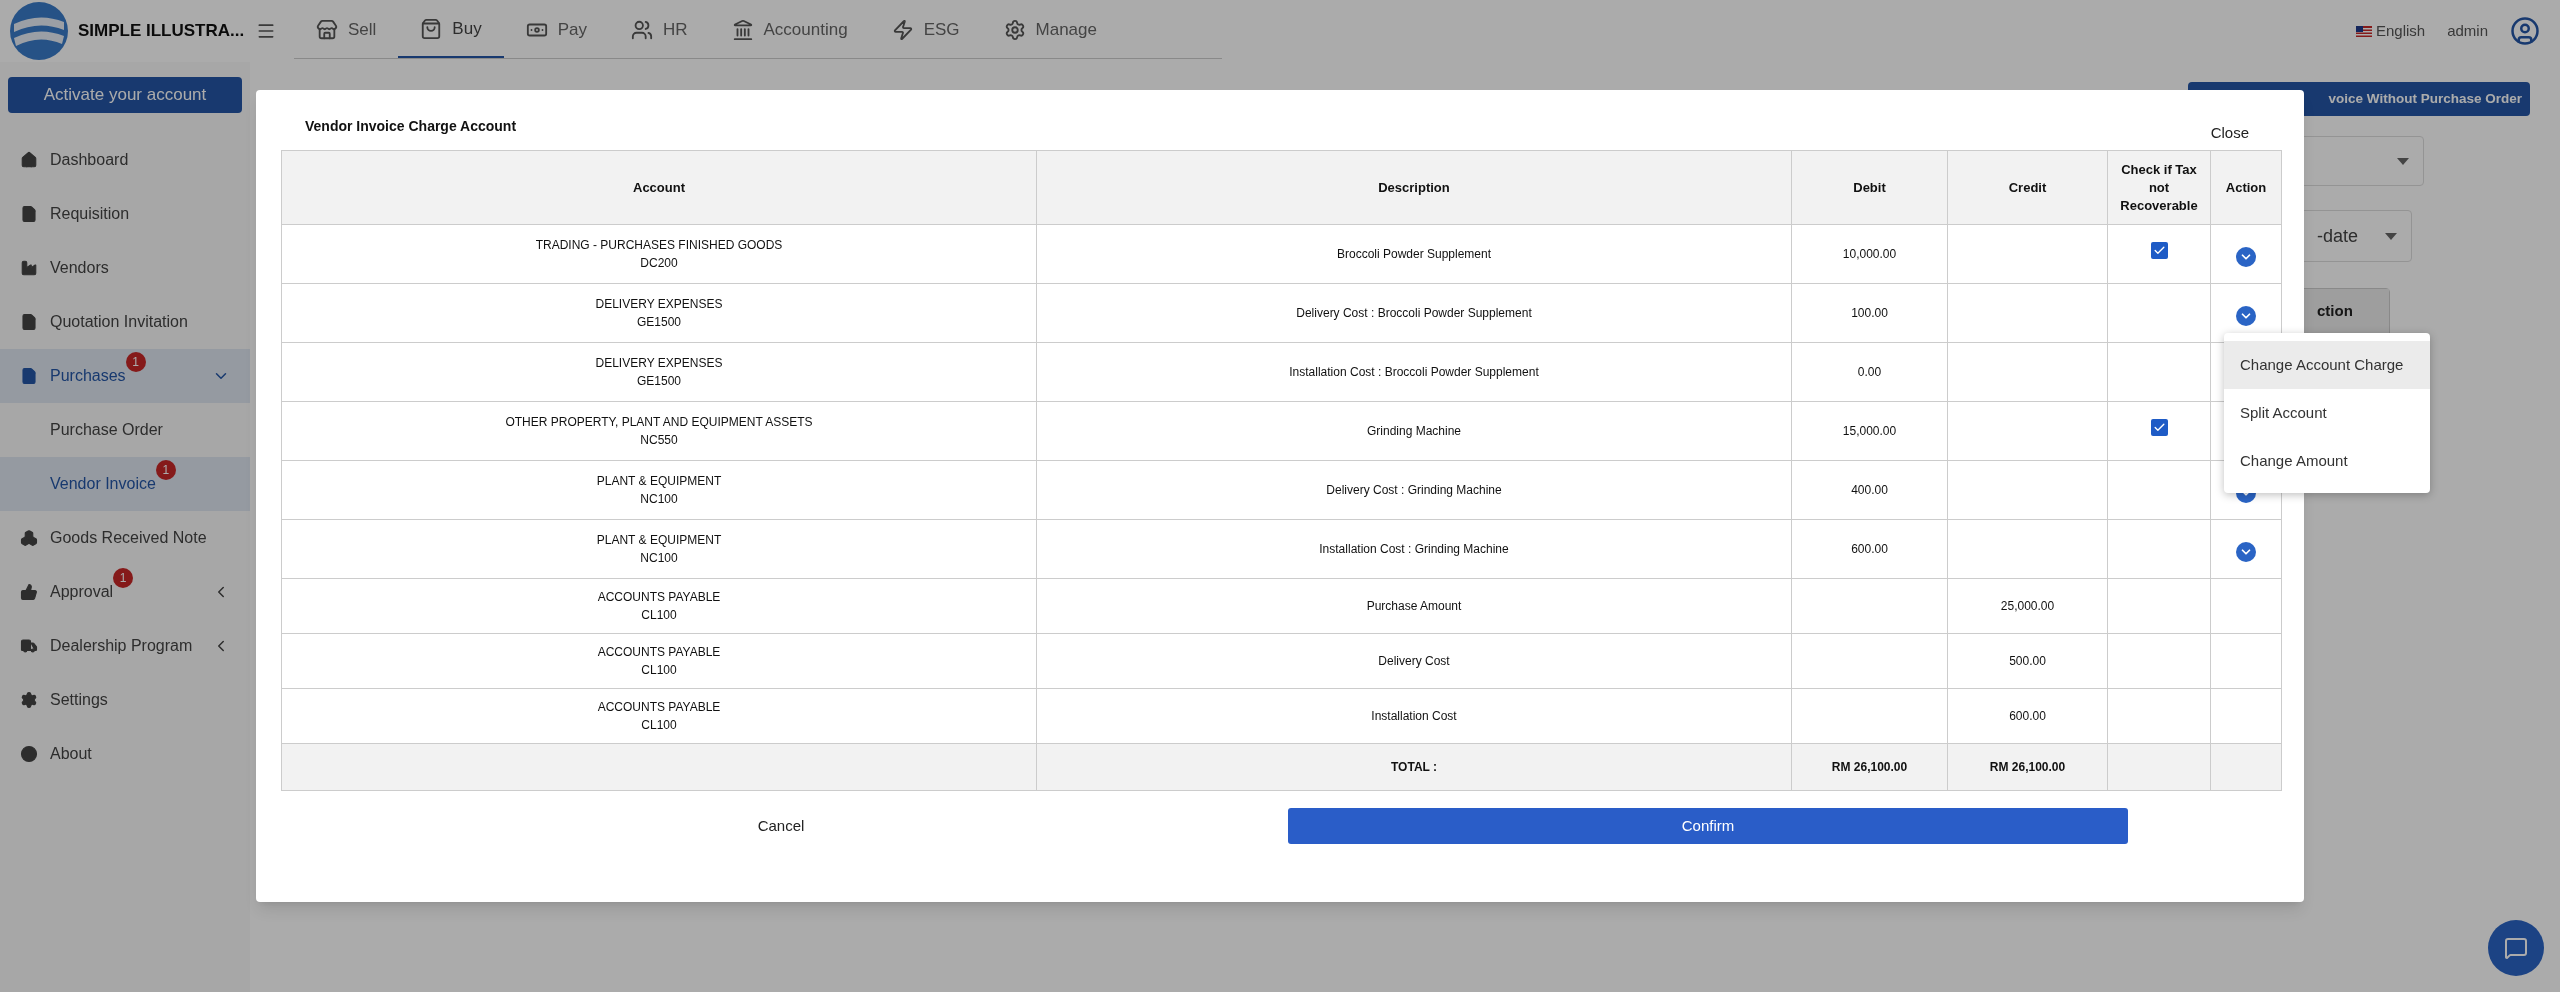 The image size is (2560, 992). I want to click on table-cell: TRADING - PURCHASES FINISHED GOODS DC200, so click(659, 254).